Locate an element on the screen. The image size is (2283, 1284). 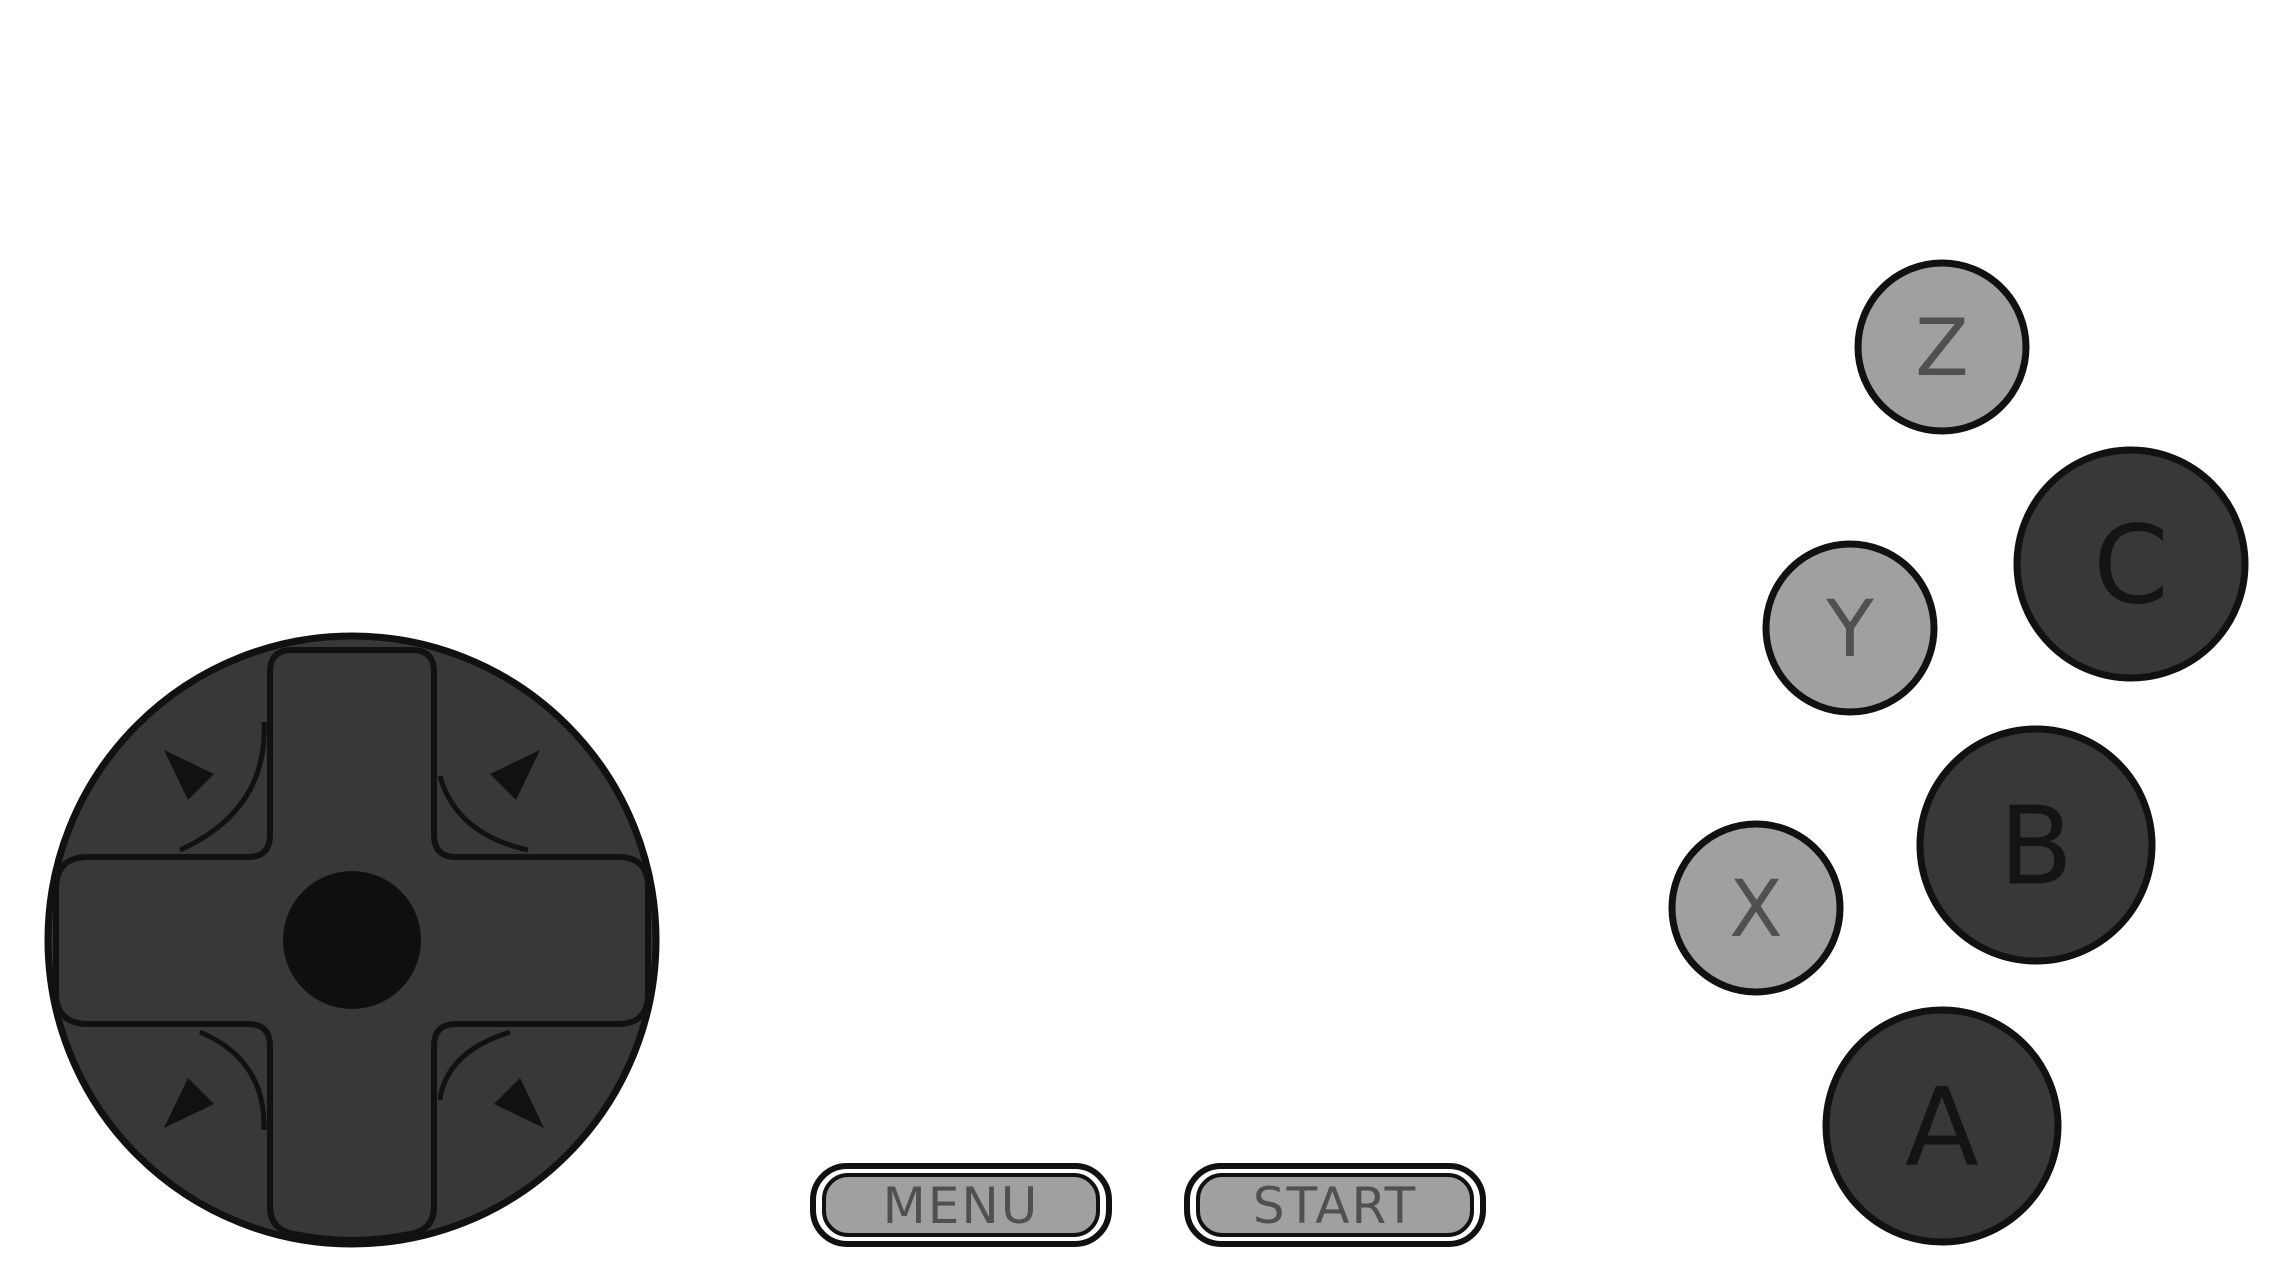
c-button-label: C is located at coordinates (2130, 566).